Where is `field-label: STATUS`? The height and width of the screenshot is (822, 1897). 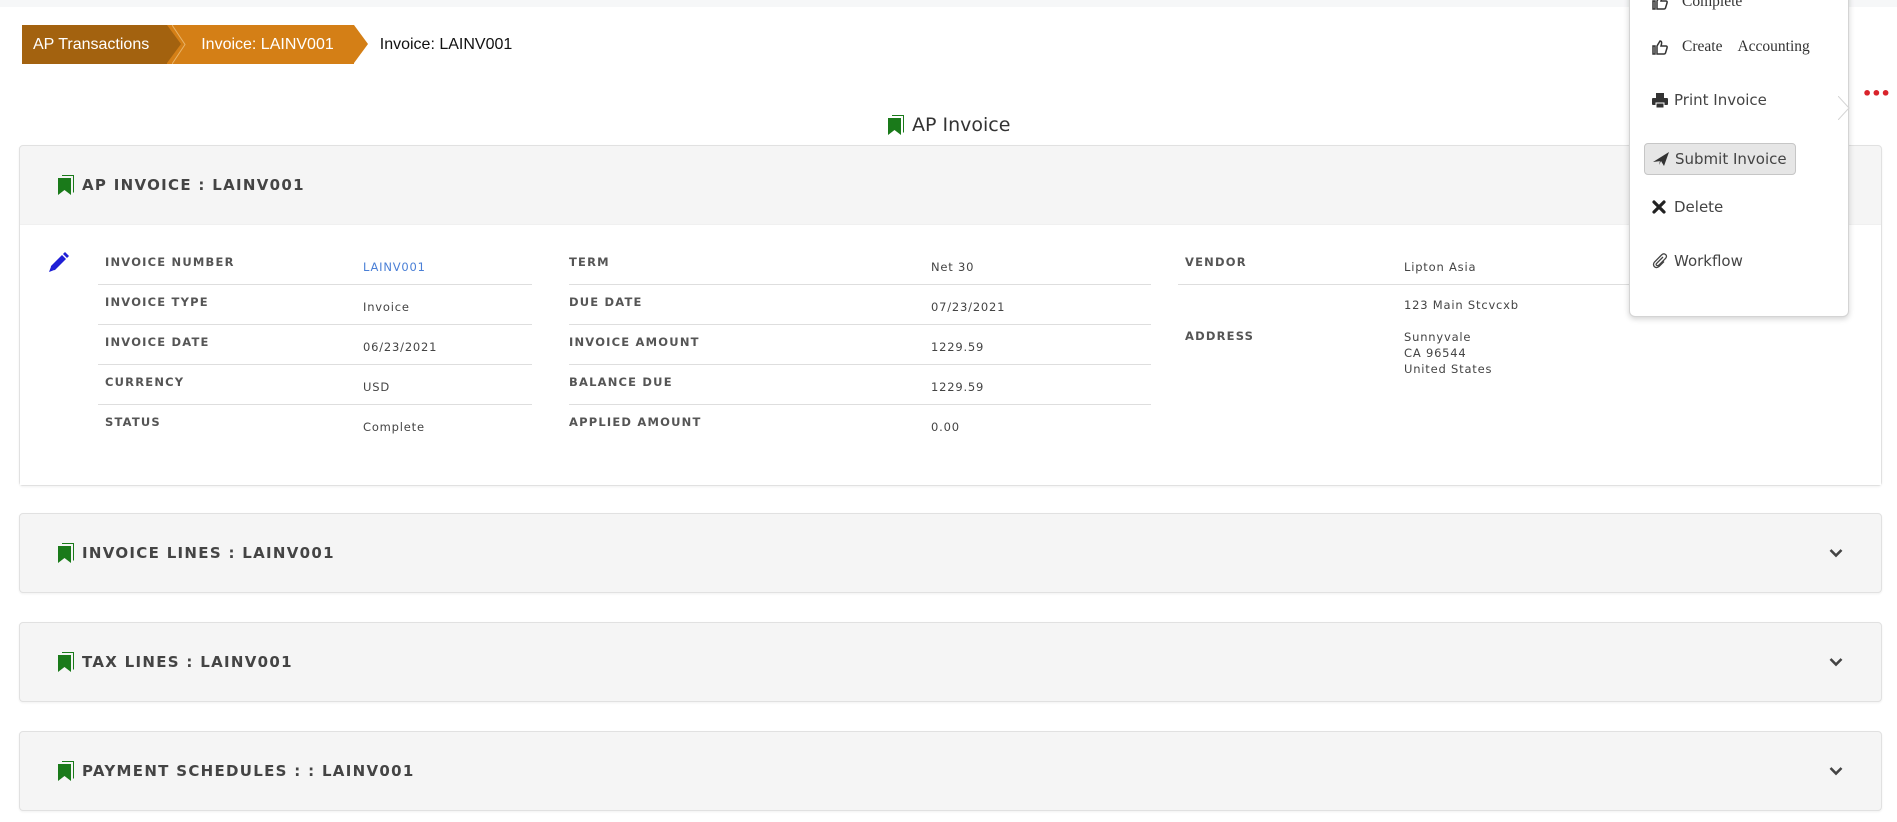
field-label: STATUS is located at coordinates (133, 422).